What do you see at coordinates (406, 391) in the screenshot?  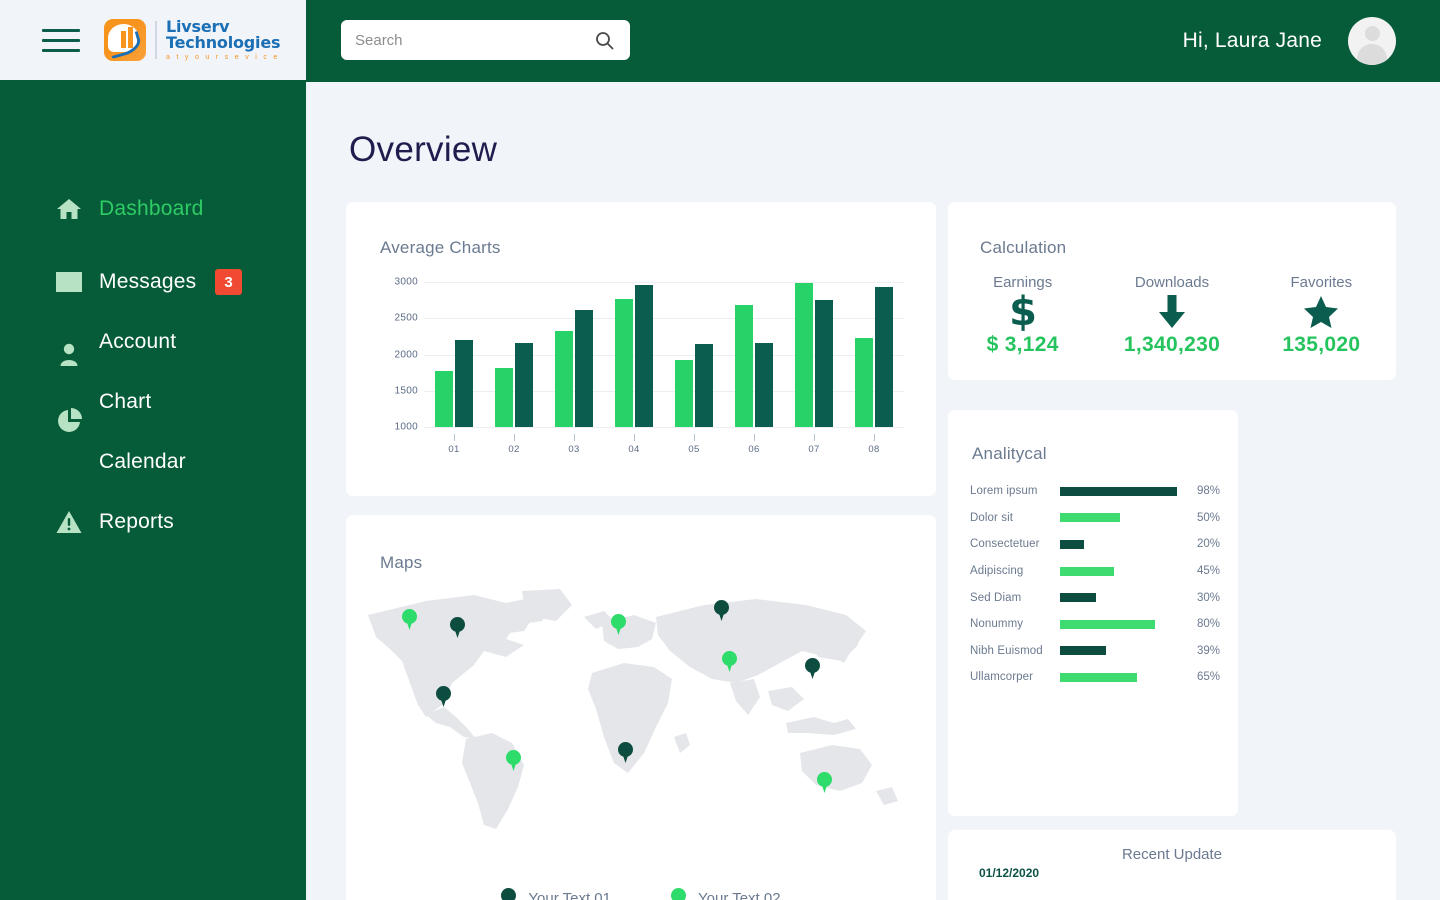 I see `y-tick-label: 1500` at bounding box center [406, 391].